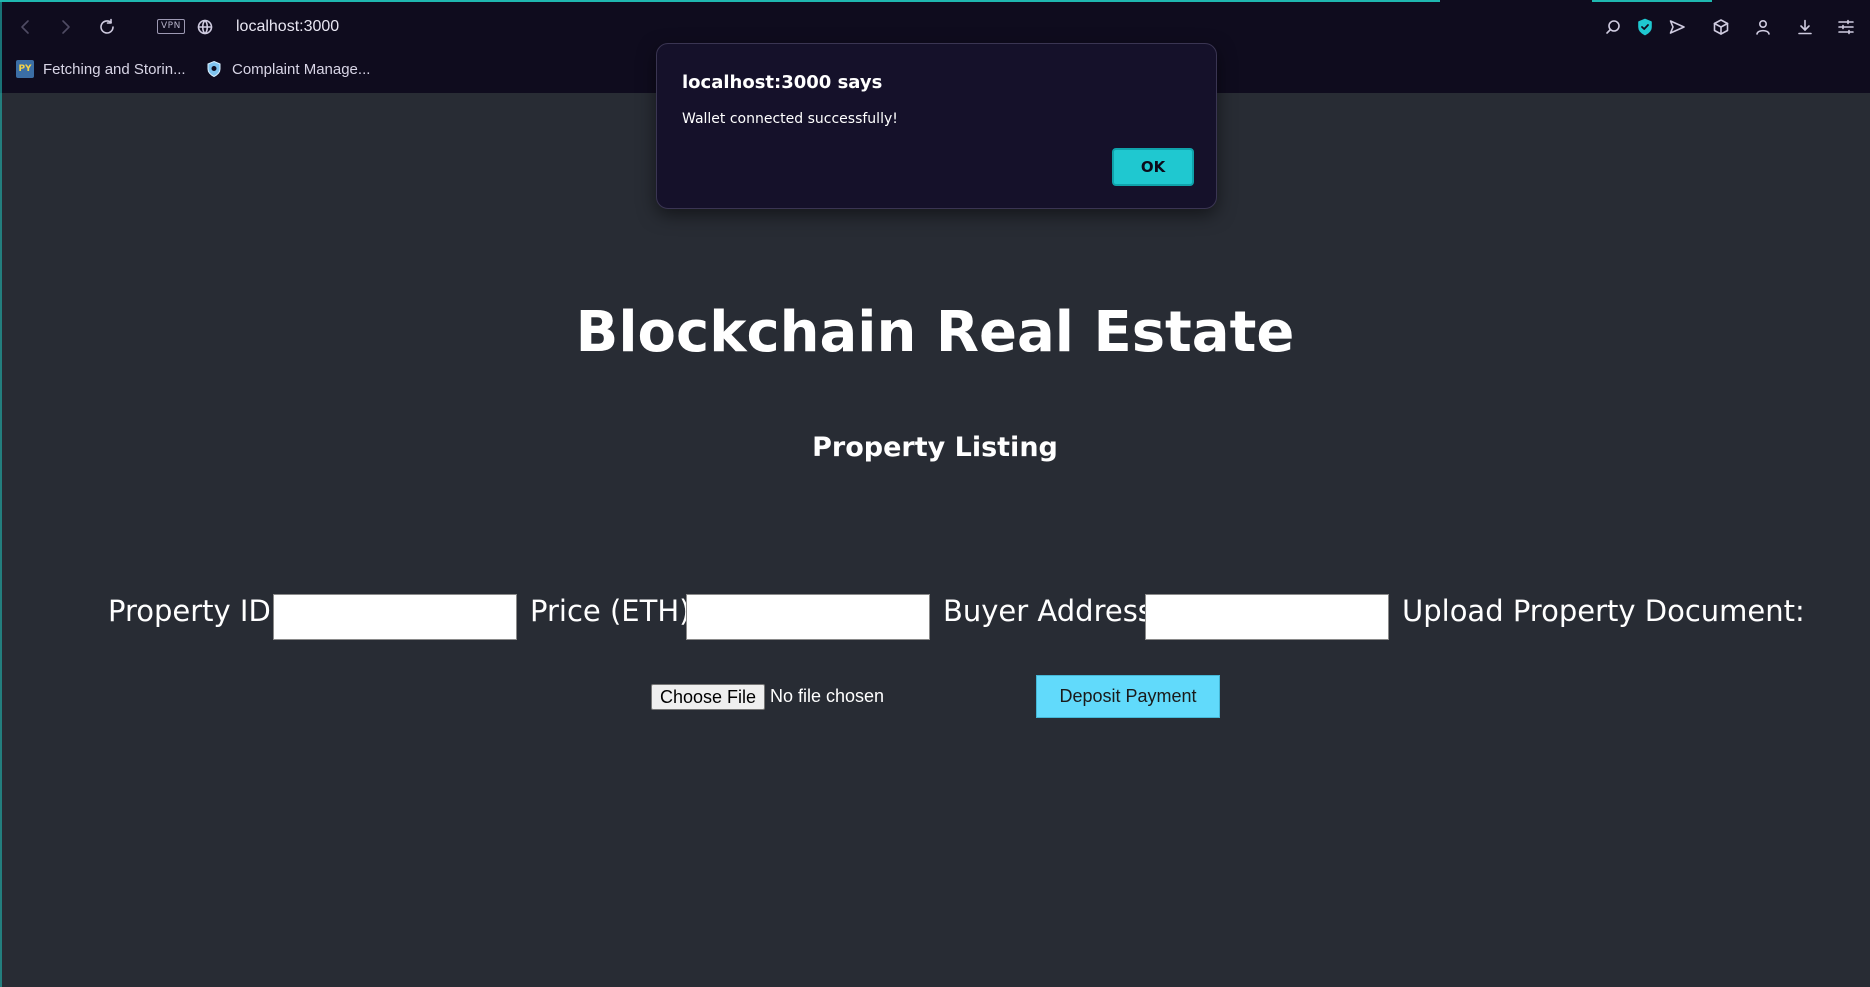 The width and height of the screenshot is (1870, 987). I want to click on back-button, so click(26, 27).